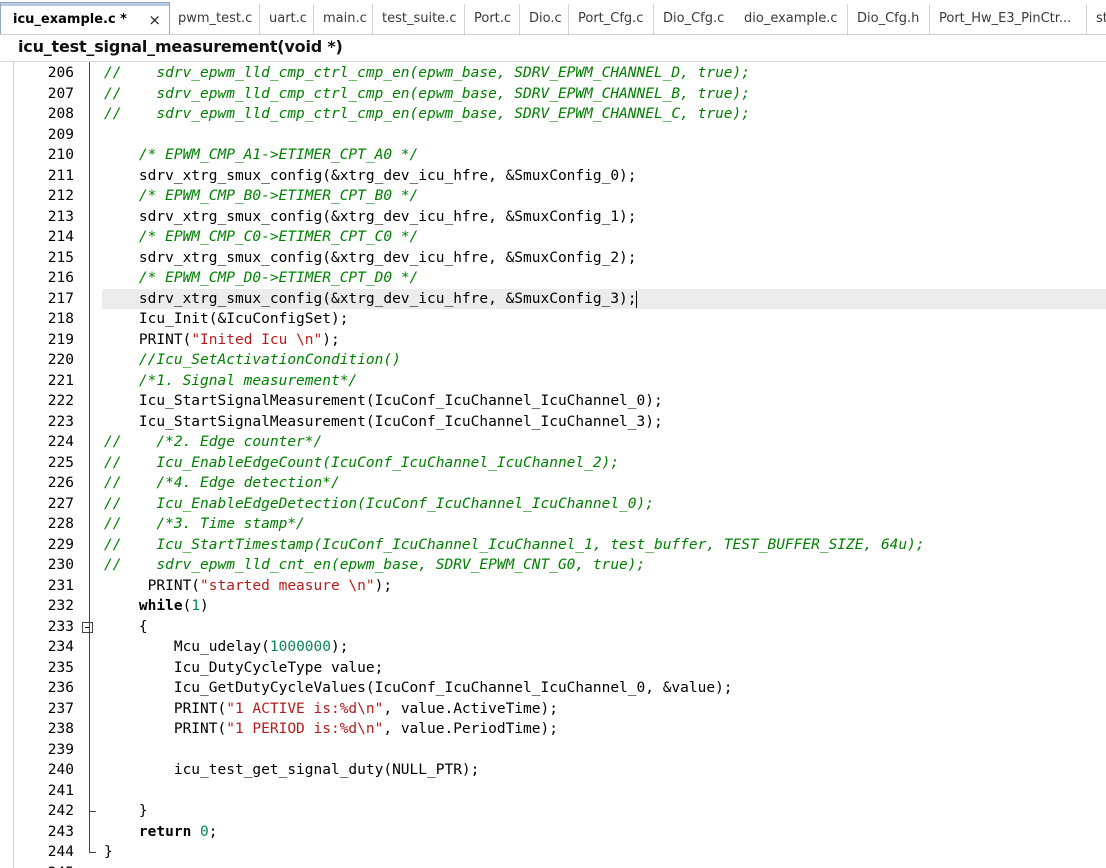 This screenshot has width=1106, height=868. What do you see at coordinates (553, 135) in the screenshot?
I see `code-line: 209` at bounding box center [553, 135].